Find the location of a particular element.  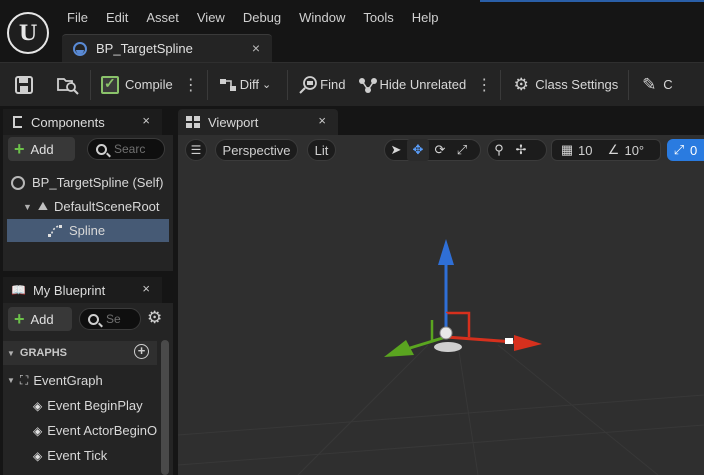

menu-help: Help is located at coordinates (425, 17).